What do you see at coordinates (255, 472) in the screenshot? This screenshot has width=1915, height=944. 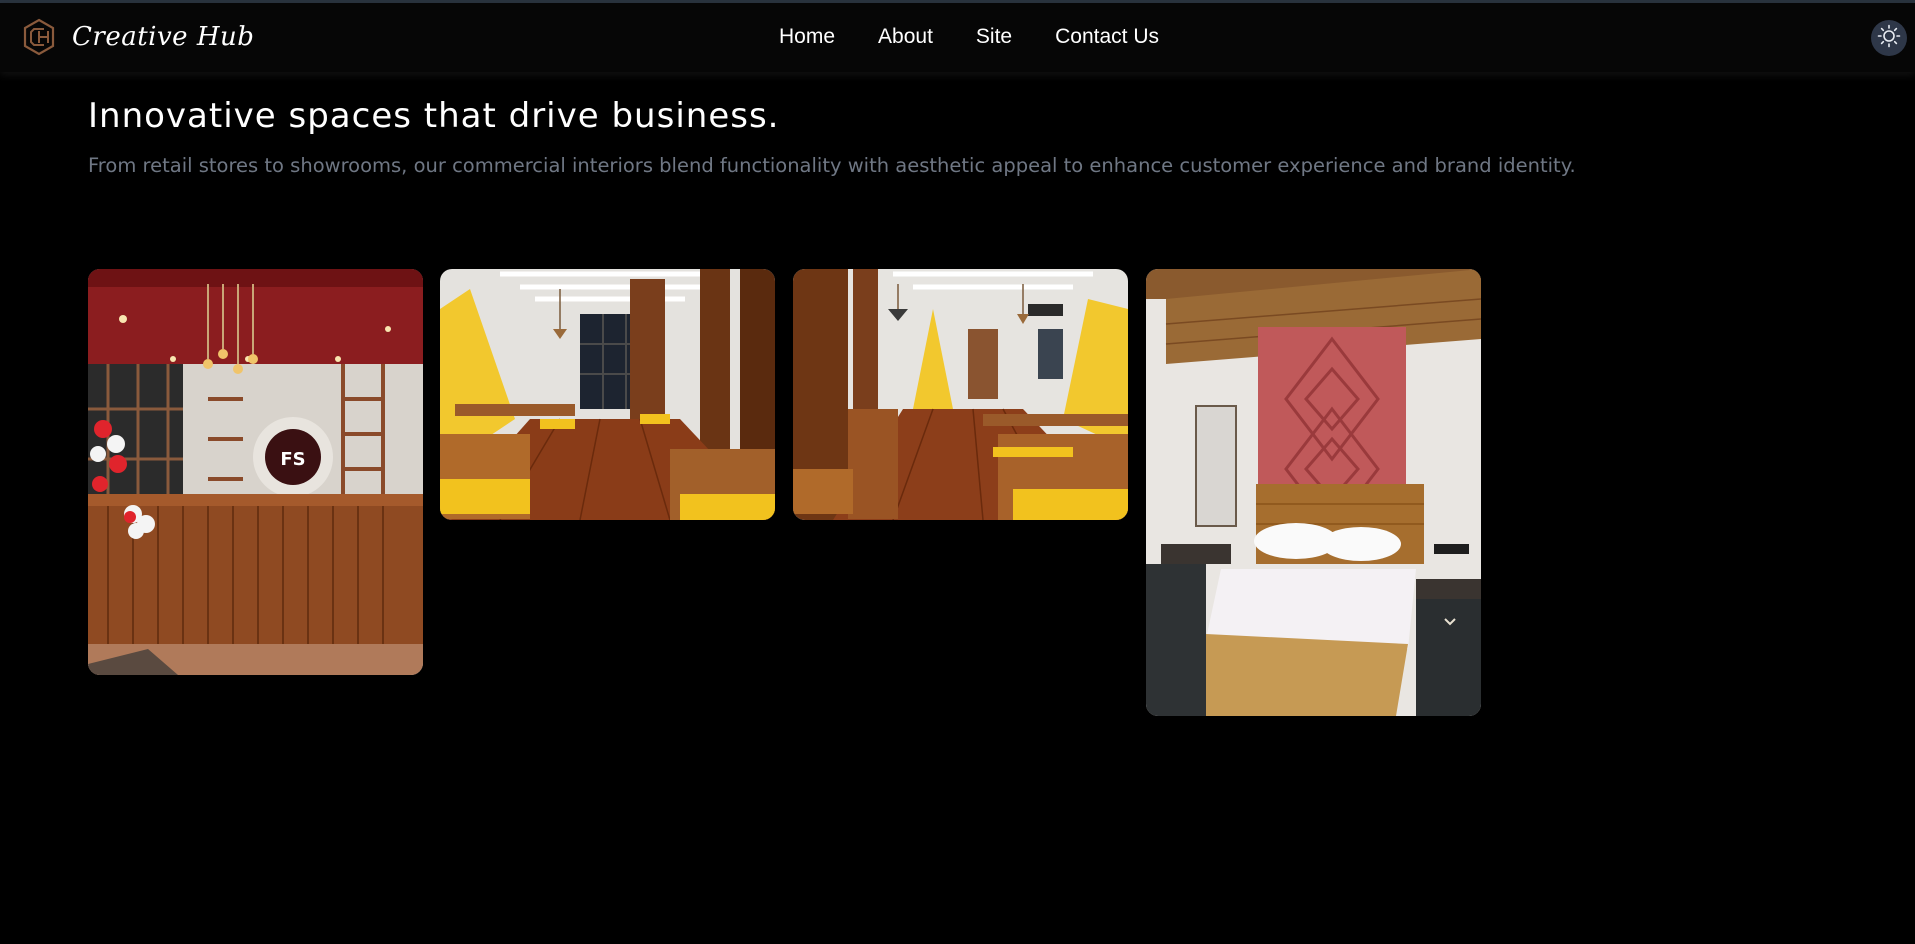 I see `gallery-photo-cafe-counter: FS` at bounding box center [255, 472].